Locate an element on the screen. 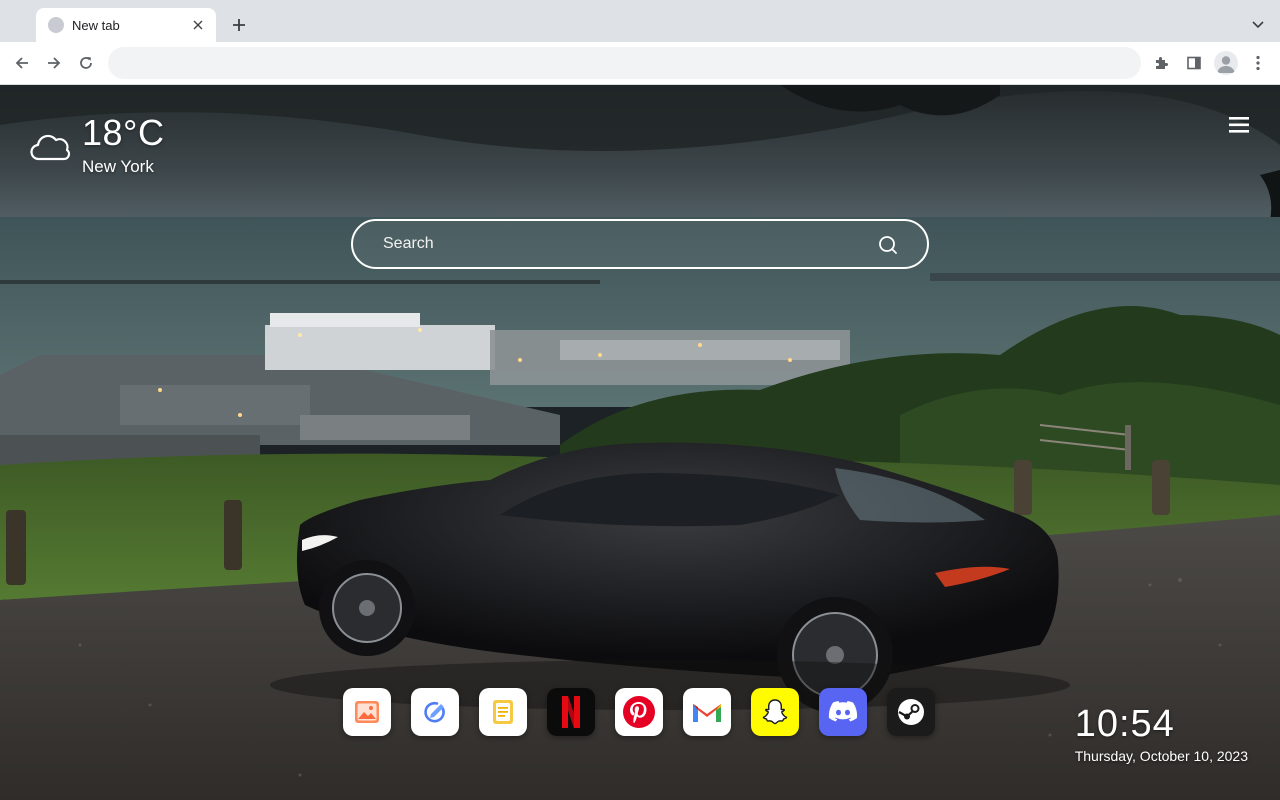 The height and width of the screenshot is (800, 1280). tab-favicon is located at coordinates (56, 25).